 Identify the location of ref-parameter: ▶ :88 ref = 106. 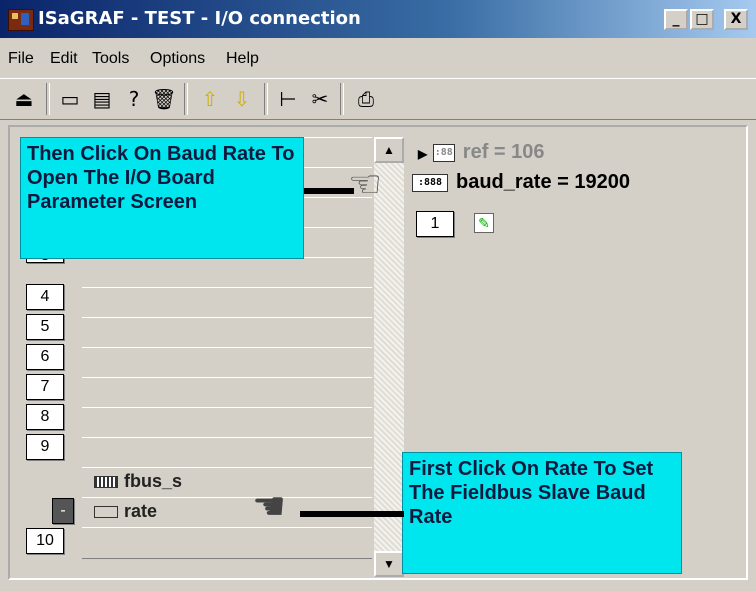
(481, 152).